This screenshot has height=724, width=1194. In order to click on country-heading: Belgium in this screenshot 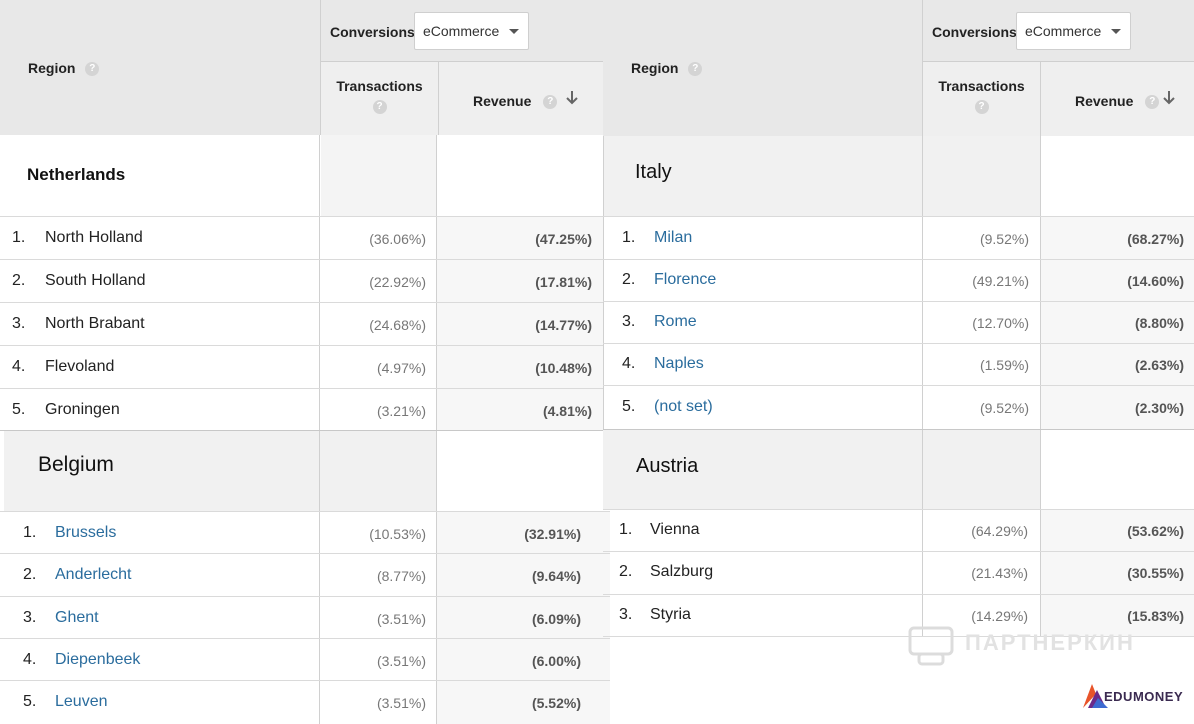, I will do `click(76, 464)`.